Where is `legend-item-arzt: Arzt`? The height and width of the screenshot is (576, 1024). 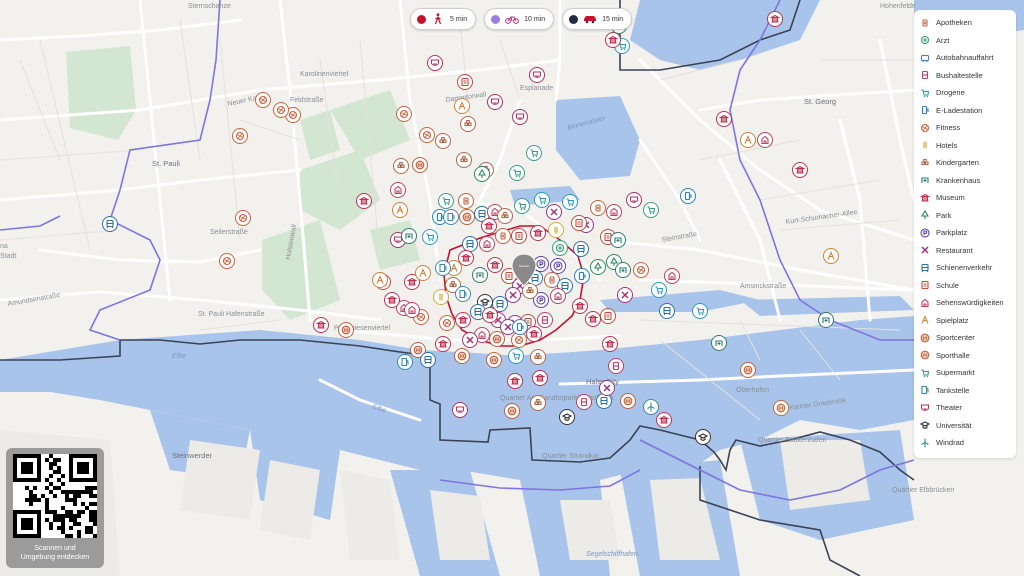 legend-item-arzt: Arzt is located at coordinates (965, 41).